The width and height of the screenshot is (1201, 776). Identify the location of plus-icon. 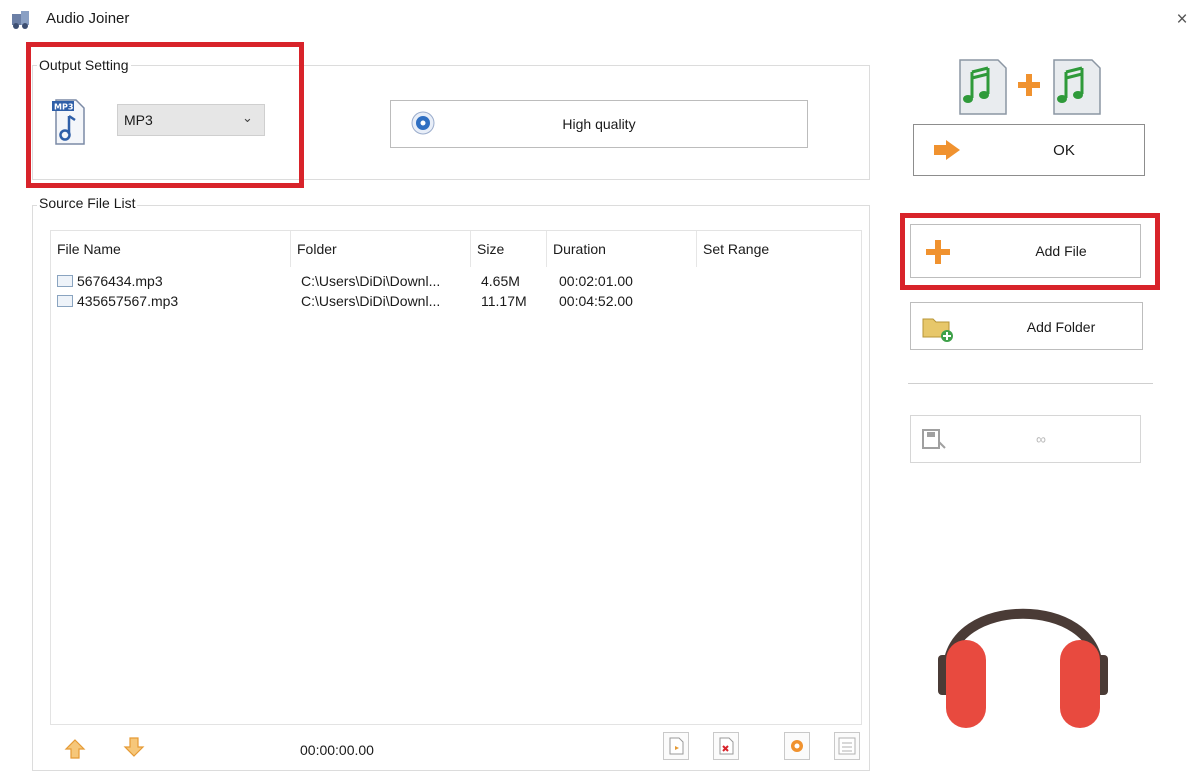
(938, 252).